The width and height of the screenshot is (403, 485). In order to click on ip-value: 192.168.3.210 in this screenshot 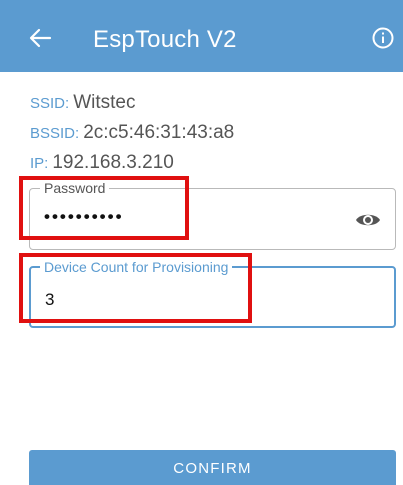, I will do `click(113, 162)`.